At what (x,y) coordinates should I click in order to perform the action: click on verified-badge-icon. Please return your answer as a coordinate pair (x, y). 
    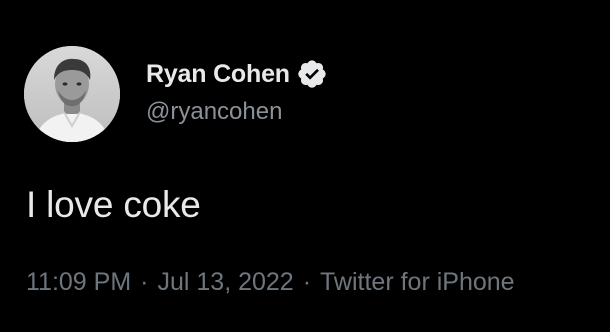
    Looking at the image, I should click on (312, 74).